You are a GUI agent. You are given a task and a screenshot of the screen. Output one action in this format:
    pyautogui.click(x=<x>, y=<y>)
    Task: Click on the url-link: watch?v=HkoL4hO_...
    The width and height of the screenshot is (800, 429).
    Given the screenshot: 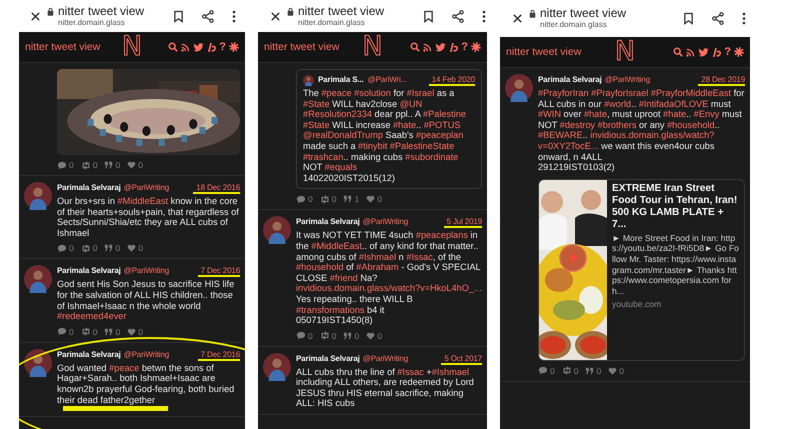 What is the action you would take?
    pyautogui.click(x=436, y=288)
    